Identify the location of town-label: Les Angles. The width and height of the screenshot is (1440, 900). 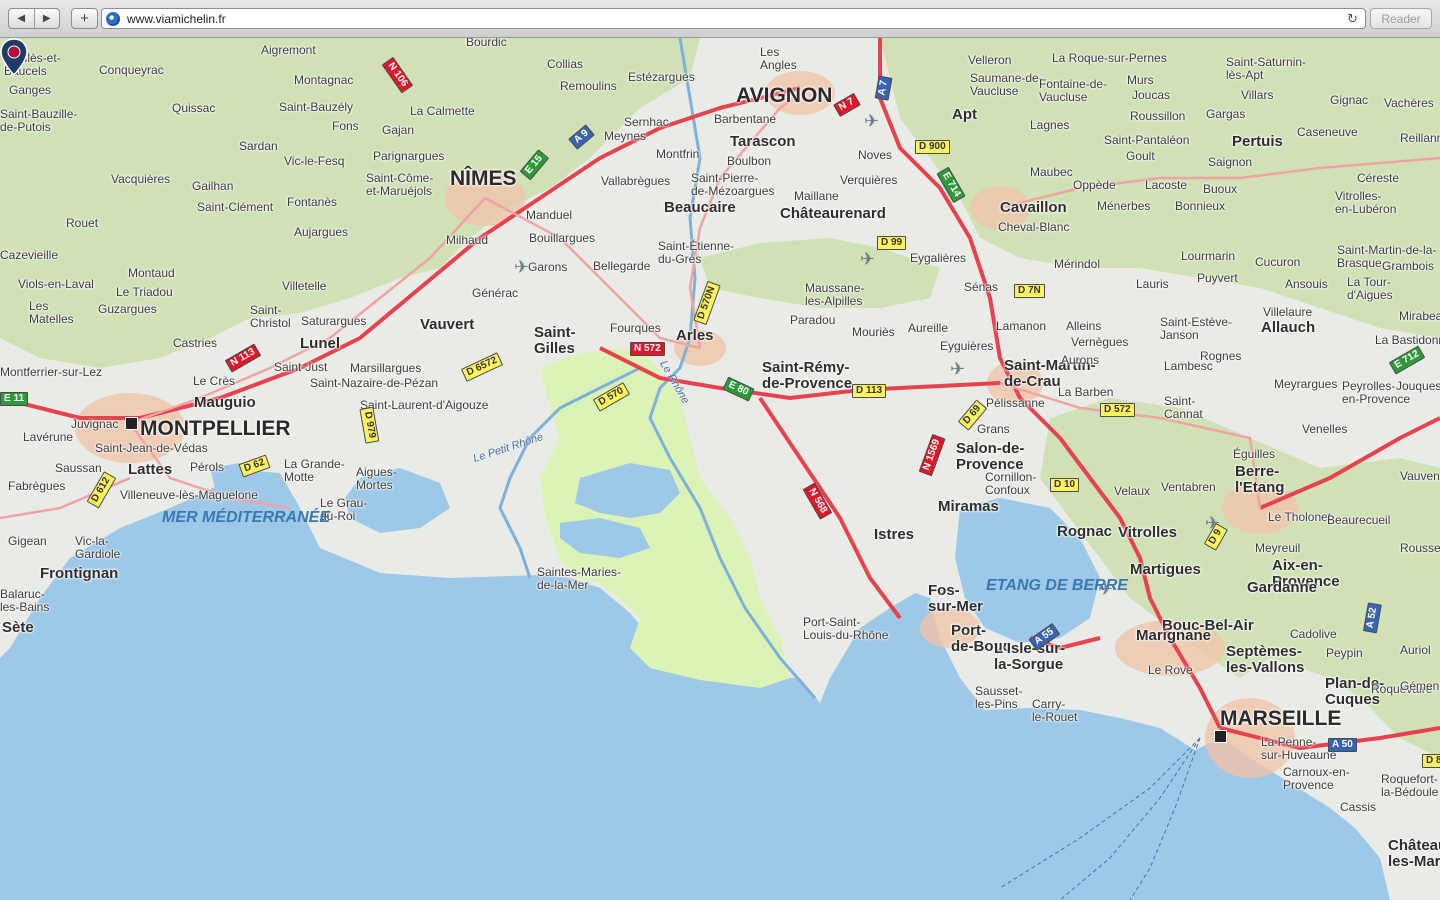
(778, 59).